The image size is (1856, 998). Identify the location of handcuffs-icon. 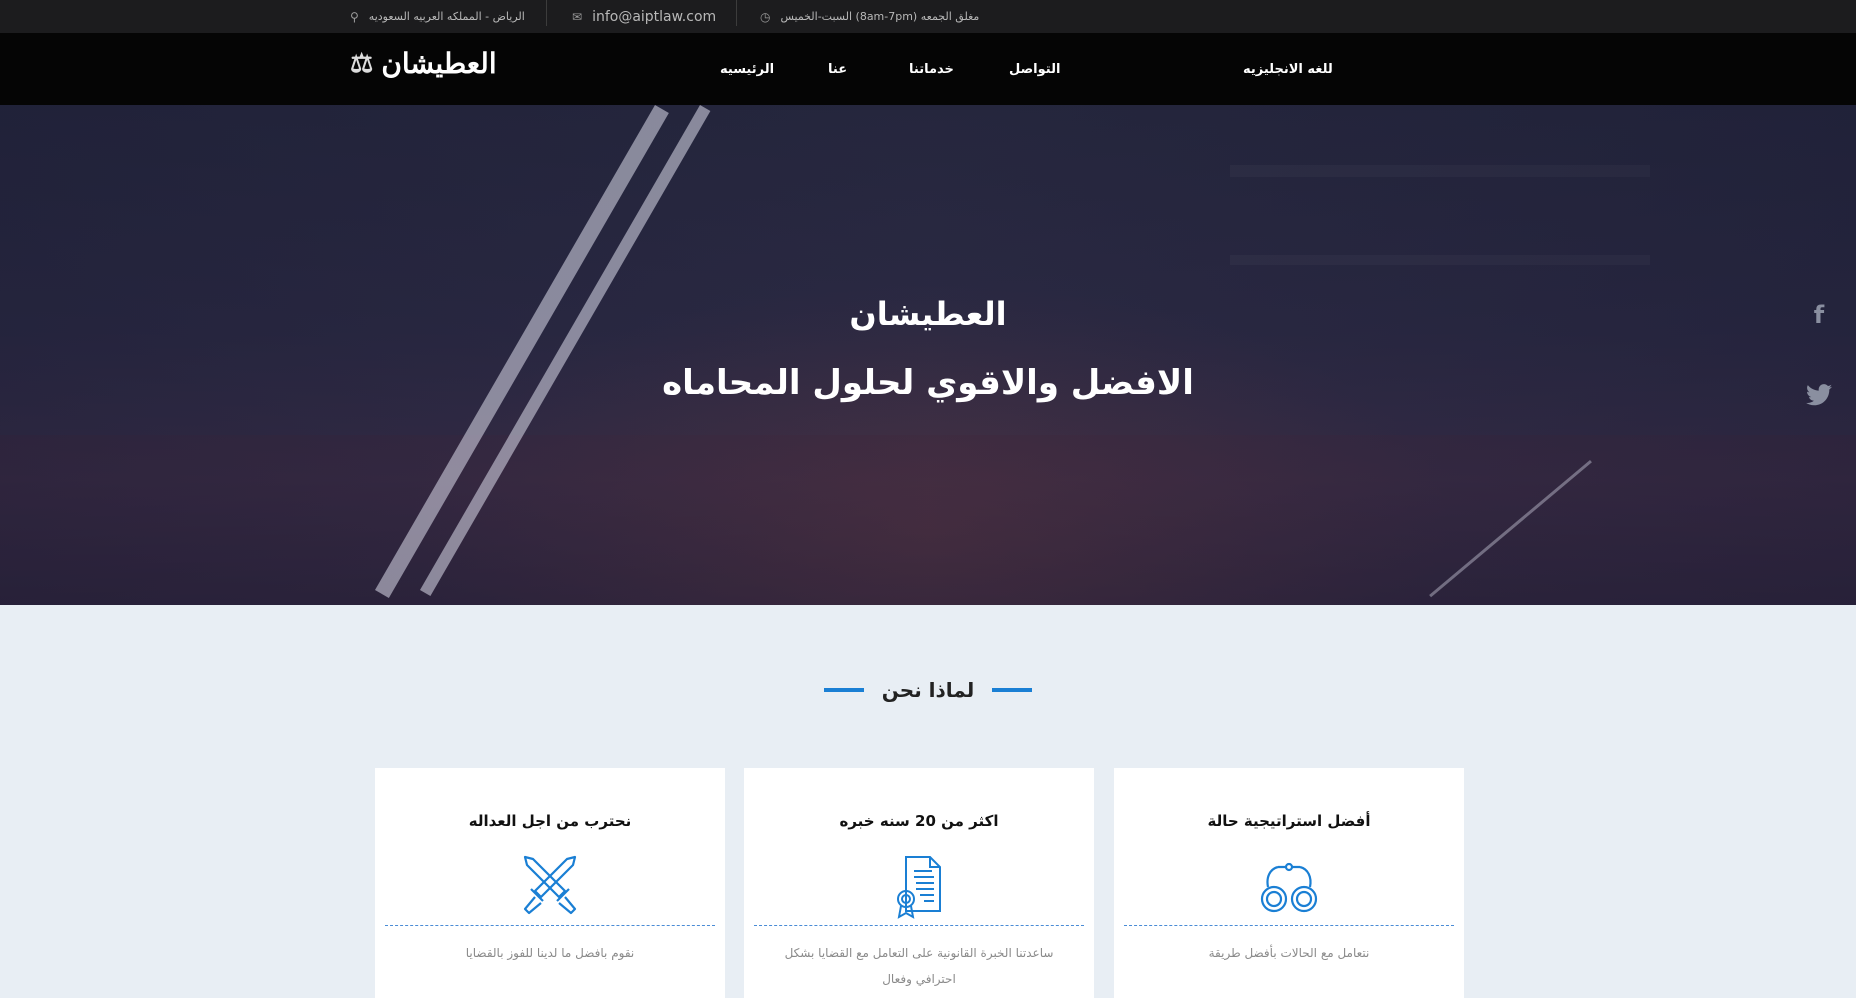
(1289, 887).